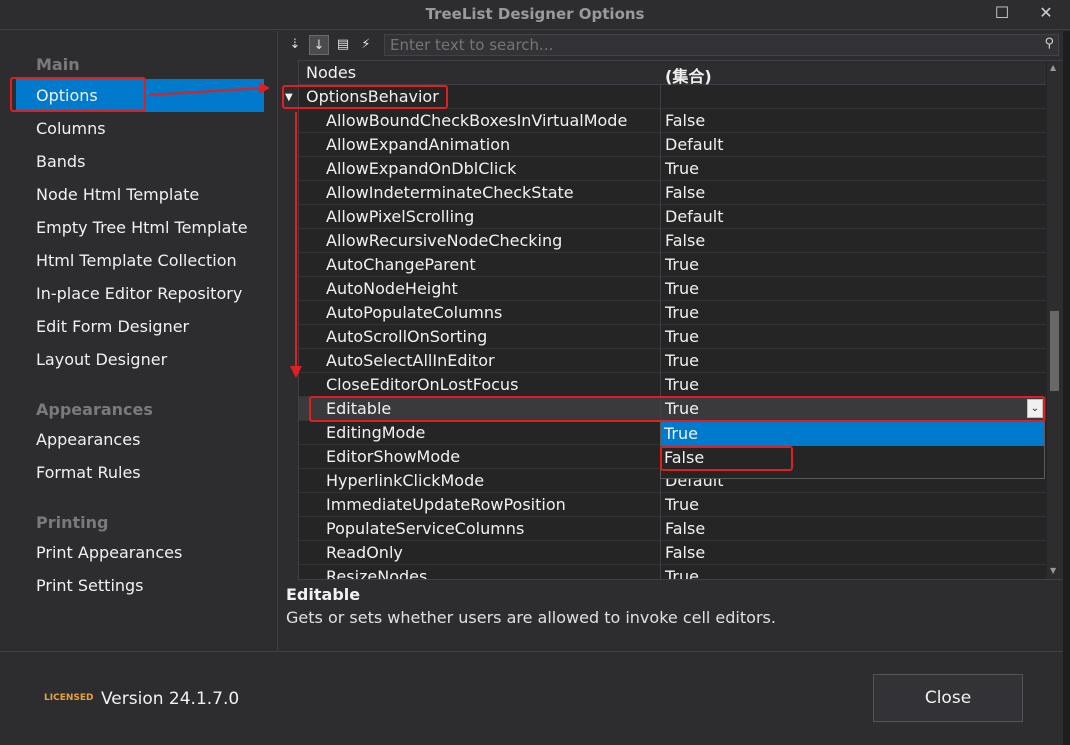 This screenshot has height=745, width=1070. I want to click on version-label: Version 24.1.7.0, so click(170, 699).